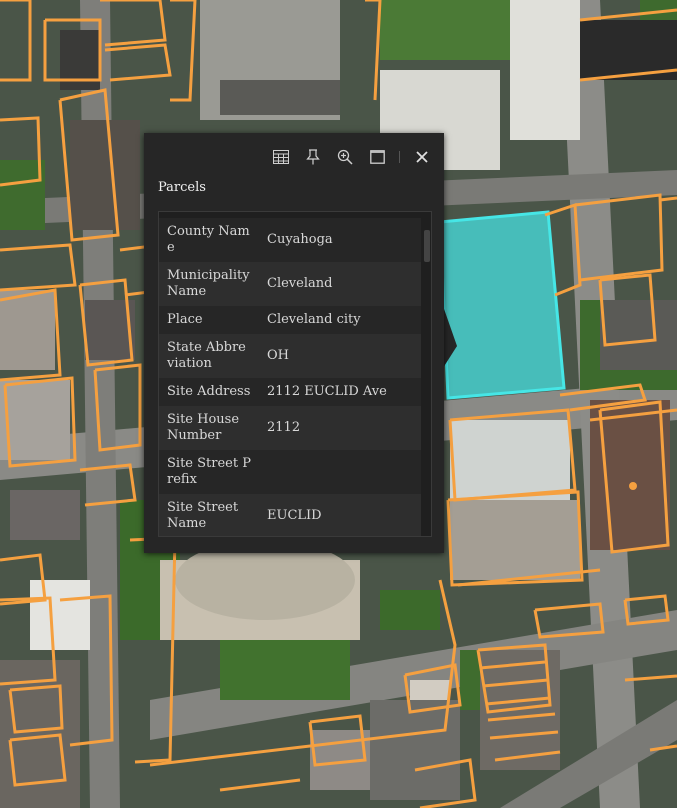 Image resolution: width=677 pixels, height=808 pixels. I want to click on attribute-key: Municipality Name, so click(208, 283).